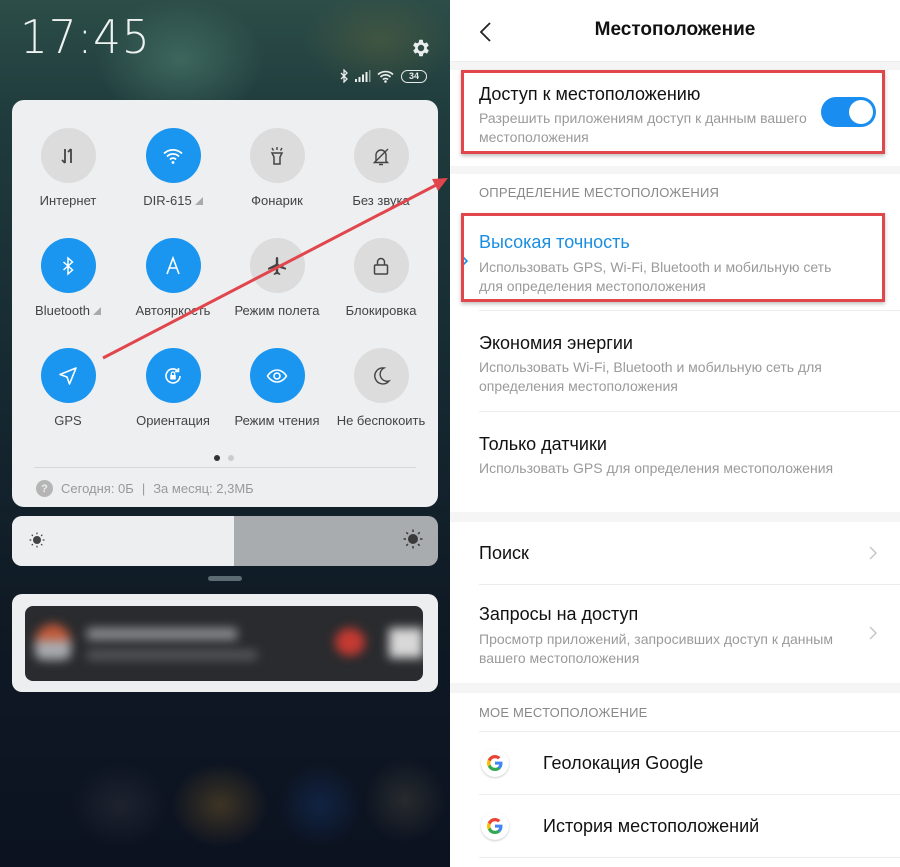  Describe the element at coordinates (350, 642) in the screenshot. I see `heart-icon-blurred` at that location.